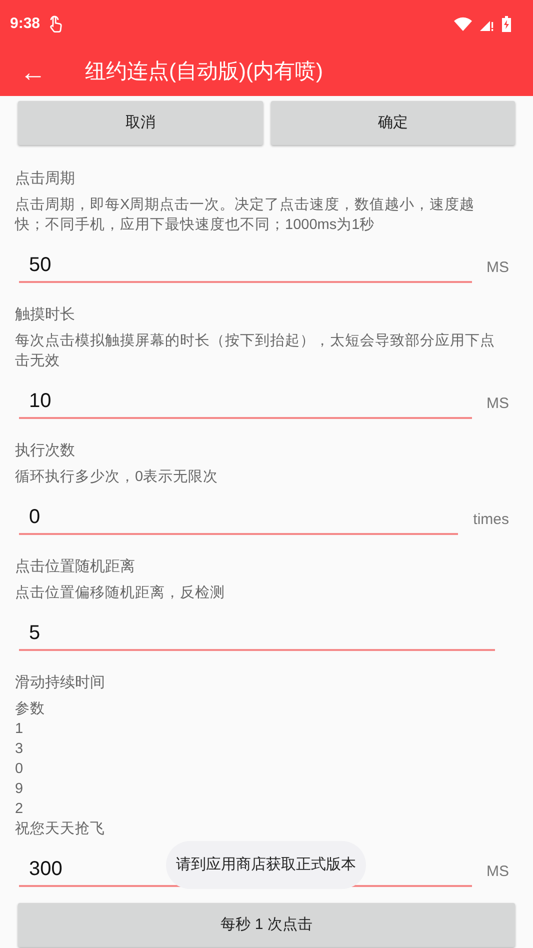 This screenshot has height=948, width=533. Describe the element at coordinates (204, 72) in the screenshot. I see `app-title: 纽约连点(自动版)(内有喷)` at that location.